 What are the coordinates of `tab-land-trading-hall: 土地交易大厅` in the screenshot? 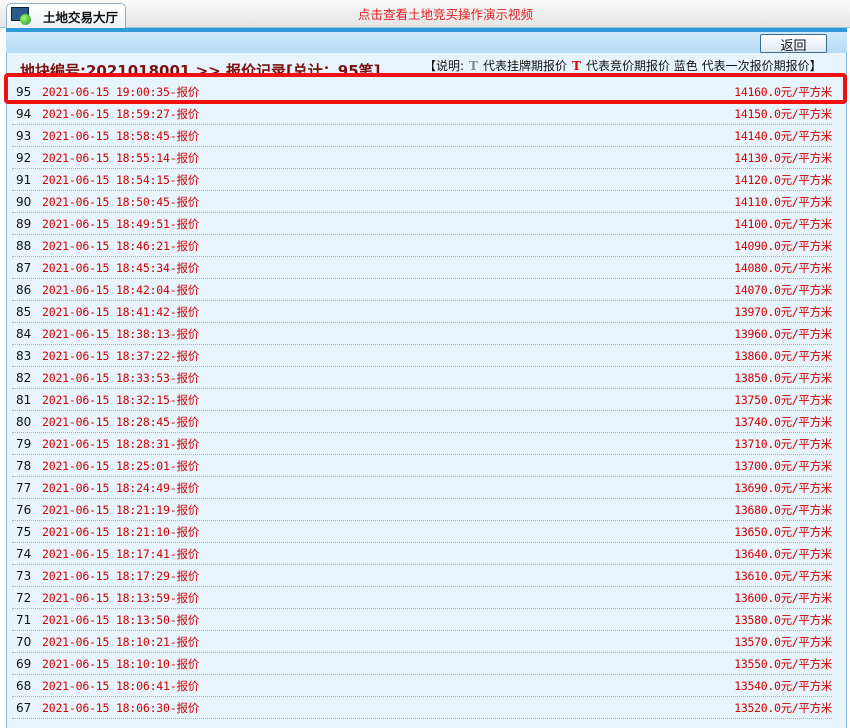 It's located at (66, 15).